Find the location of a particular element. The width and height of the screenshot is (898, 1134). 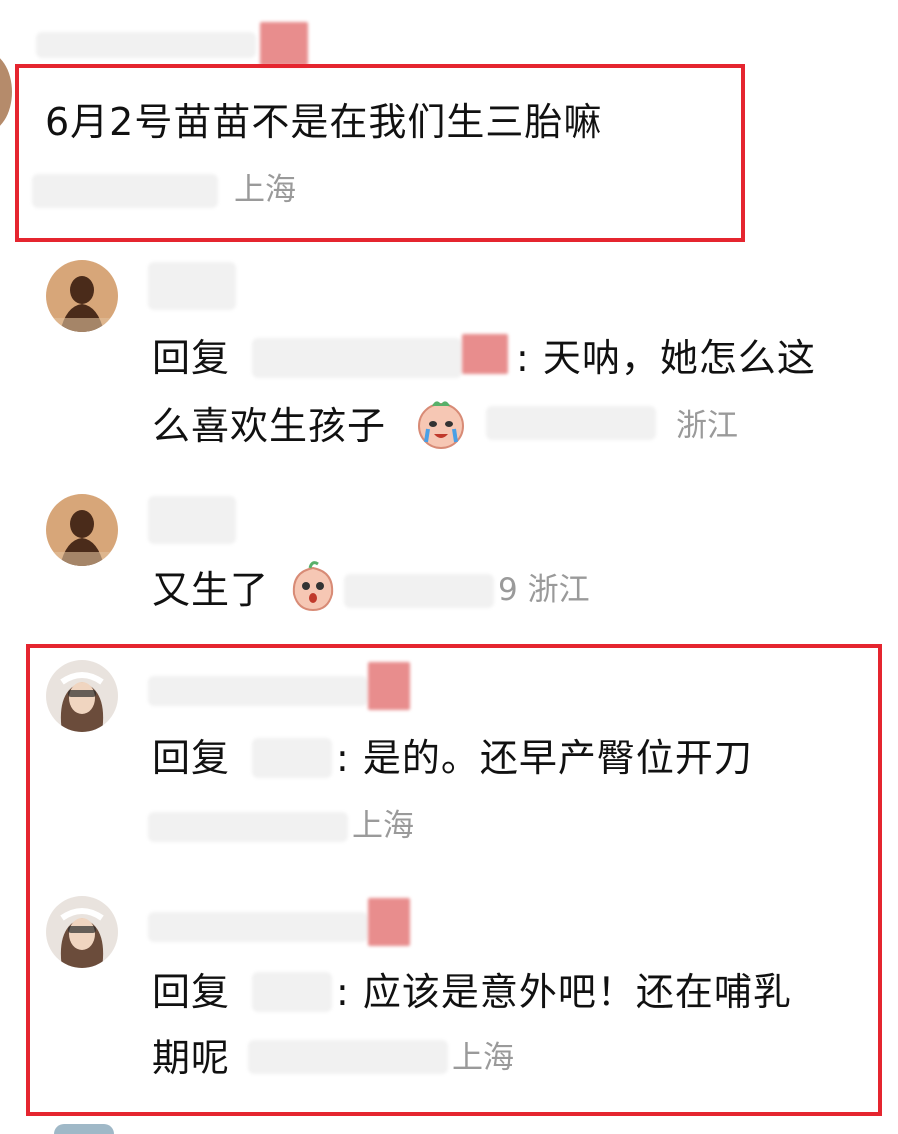

reply-4-mention-blur is located at coordinates (292, 992).